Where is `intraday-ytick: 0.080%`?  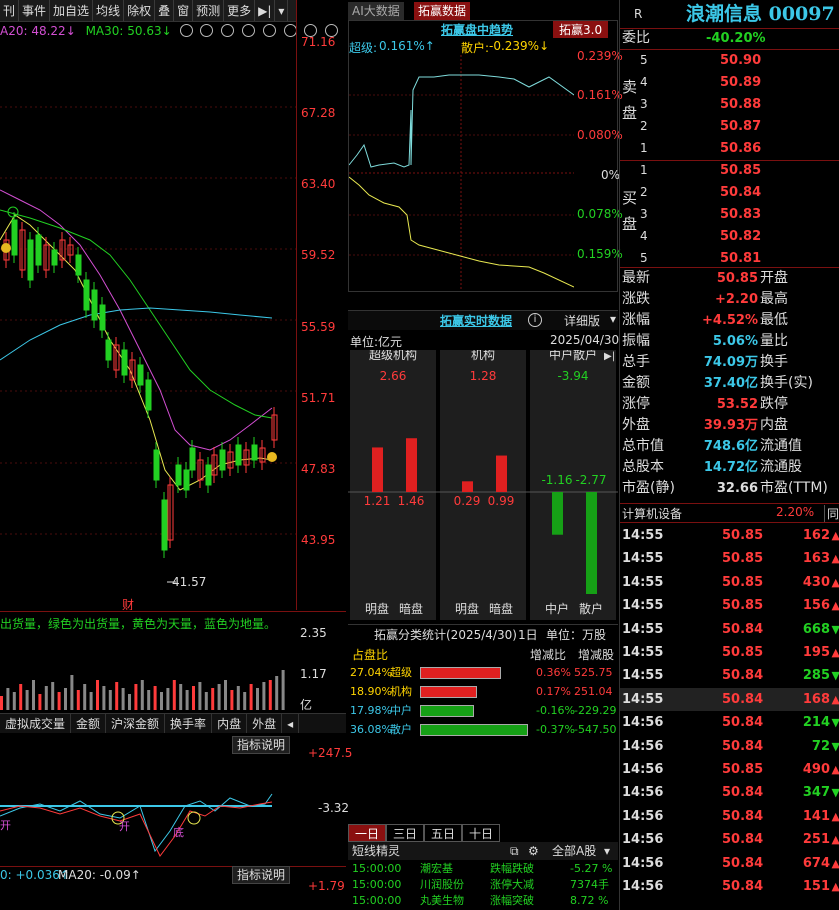
intraday-ytick: 0.080% is located at coordinates (600, 135).